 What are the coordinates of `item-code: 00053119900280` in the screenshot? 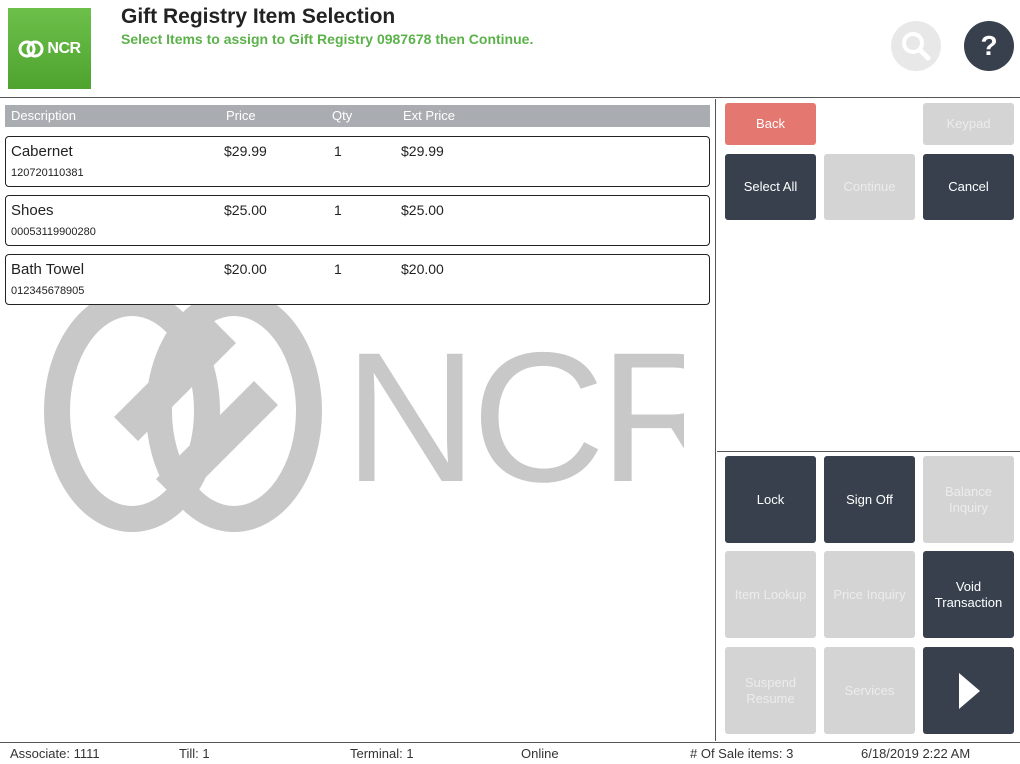 It's located at (53, 232).